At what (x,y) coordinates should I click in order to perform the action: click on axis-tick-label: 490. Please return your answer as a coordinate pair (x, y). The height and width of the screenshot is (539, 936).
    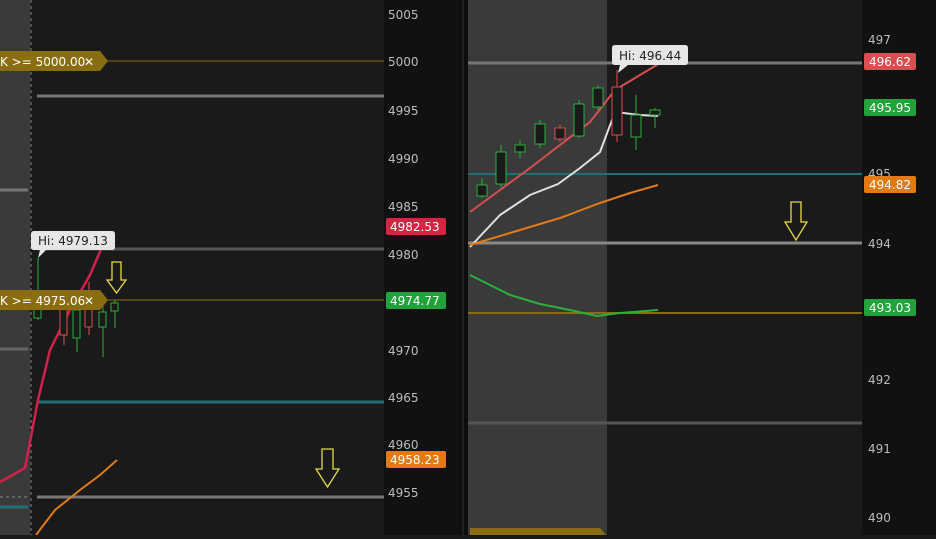
    Looking at the image, I should click on (879, 518).